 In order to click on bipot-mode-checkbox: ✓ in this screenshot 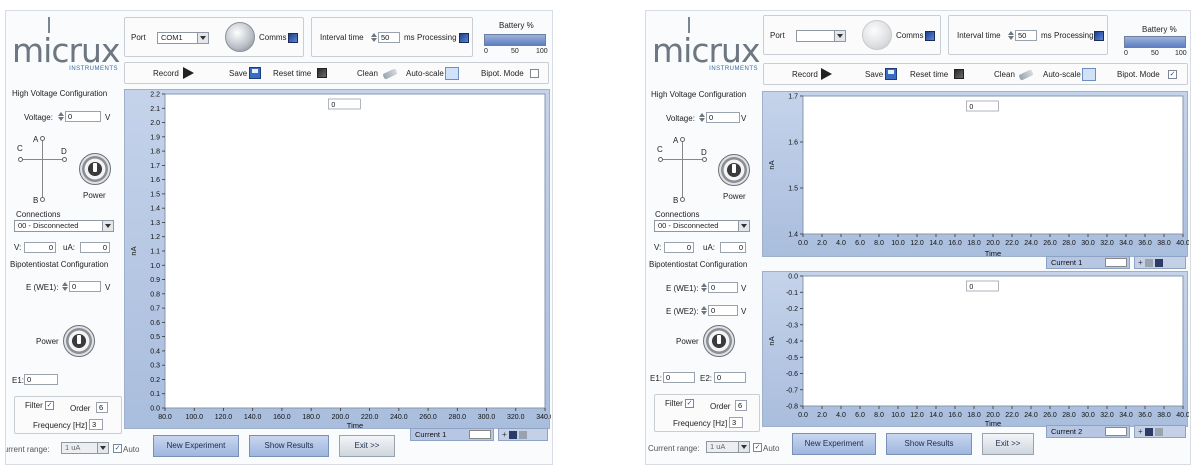, I will do `click(1172, 74)`.